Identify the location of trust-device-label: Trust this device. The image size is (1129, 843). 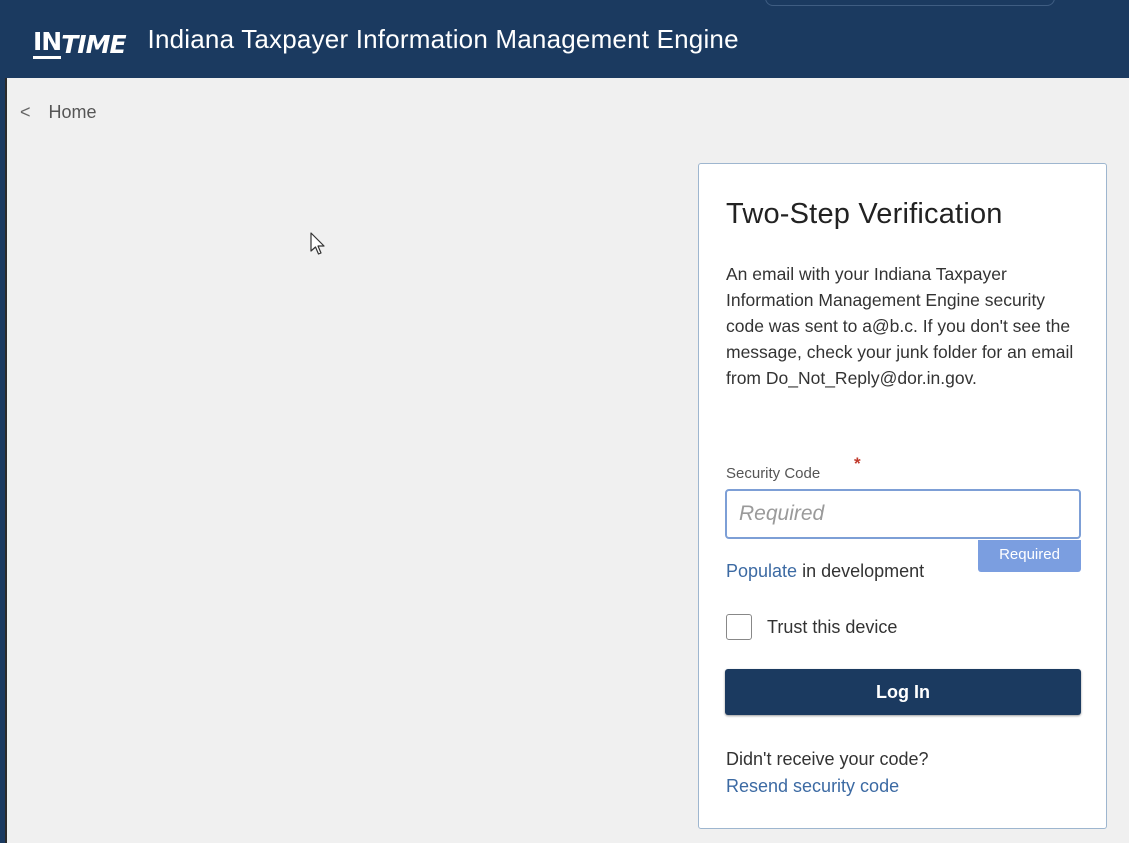
(832, 627).